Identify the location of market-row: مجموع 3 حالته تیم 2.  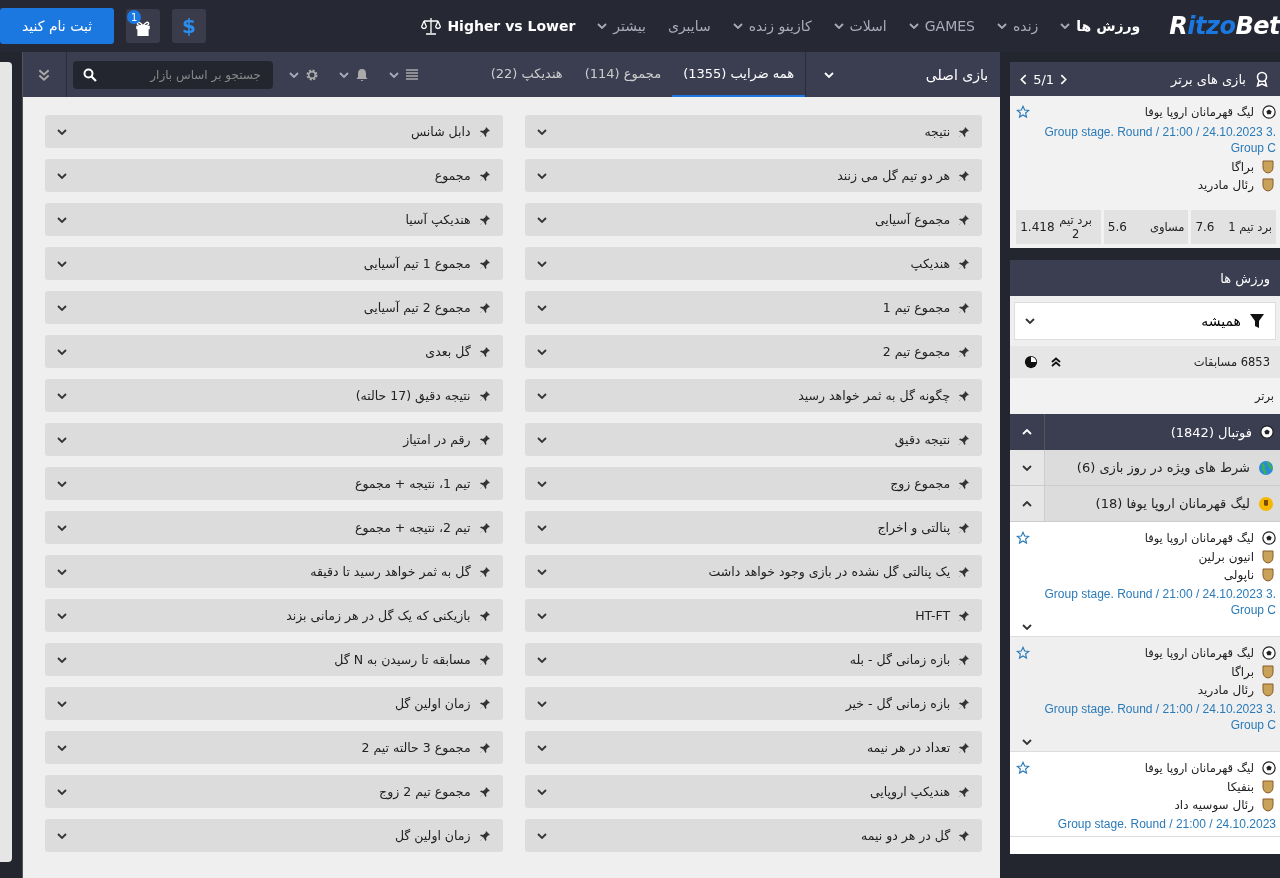
(274, 747).